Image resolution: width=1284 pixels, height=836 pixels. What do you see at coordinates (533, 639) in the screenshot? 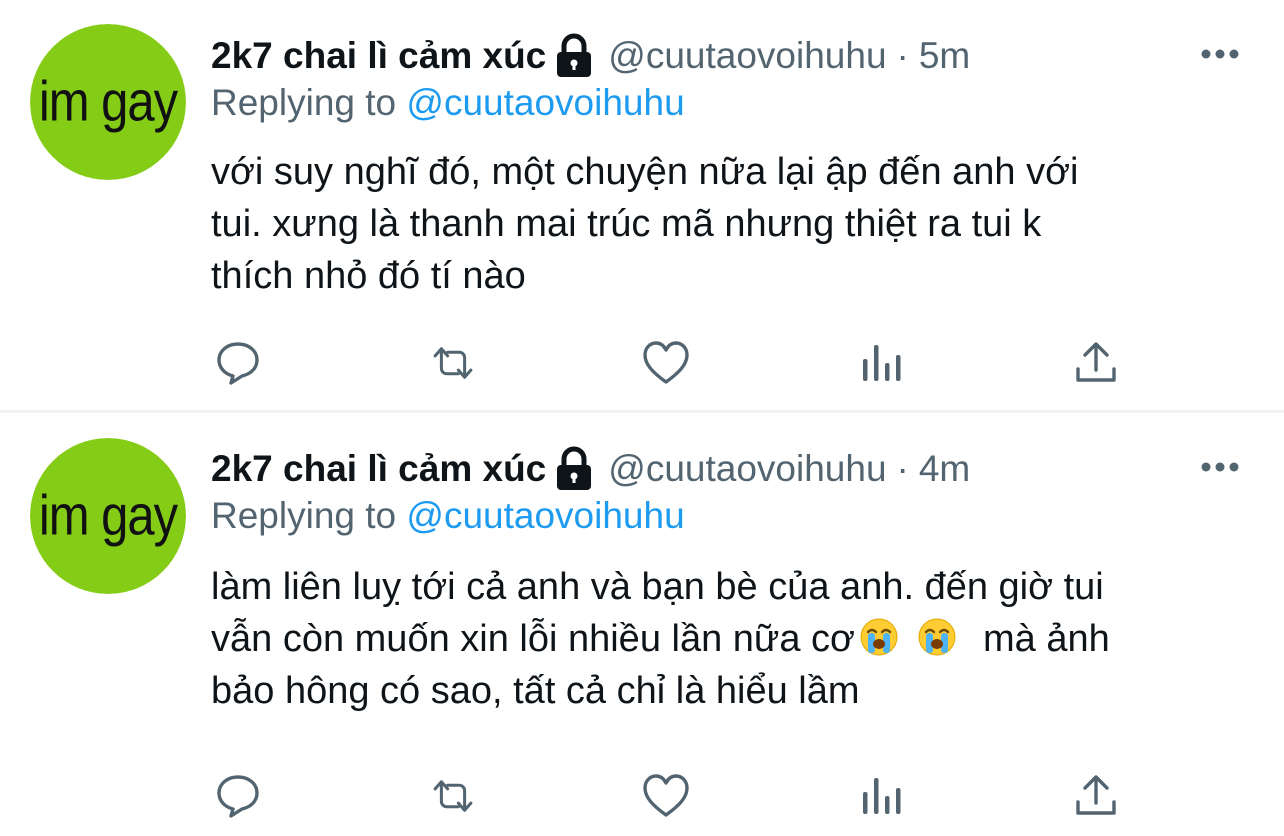
I see `tweet-text-fragment: vẫn còn muốn xin lỗi nhiều lần nữa cơ` at bounding box center [533, 639].